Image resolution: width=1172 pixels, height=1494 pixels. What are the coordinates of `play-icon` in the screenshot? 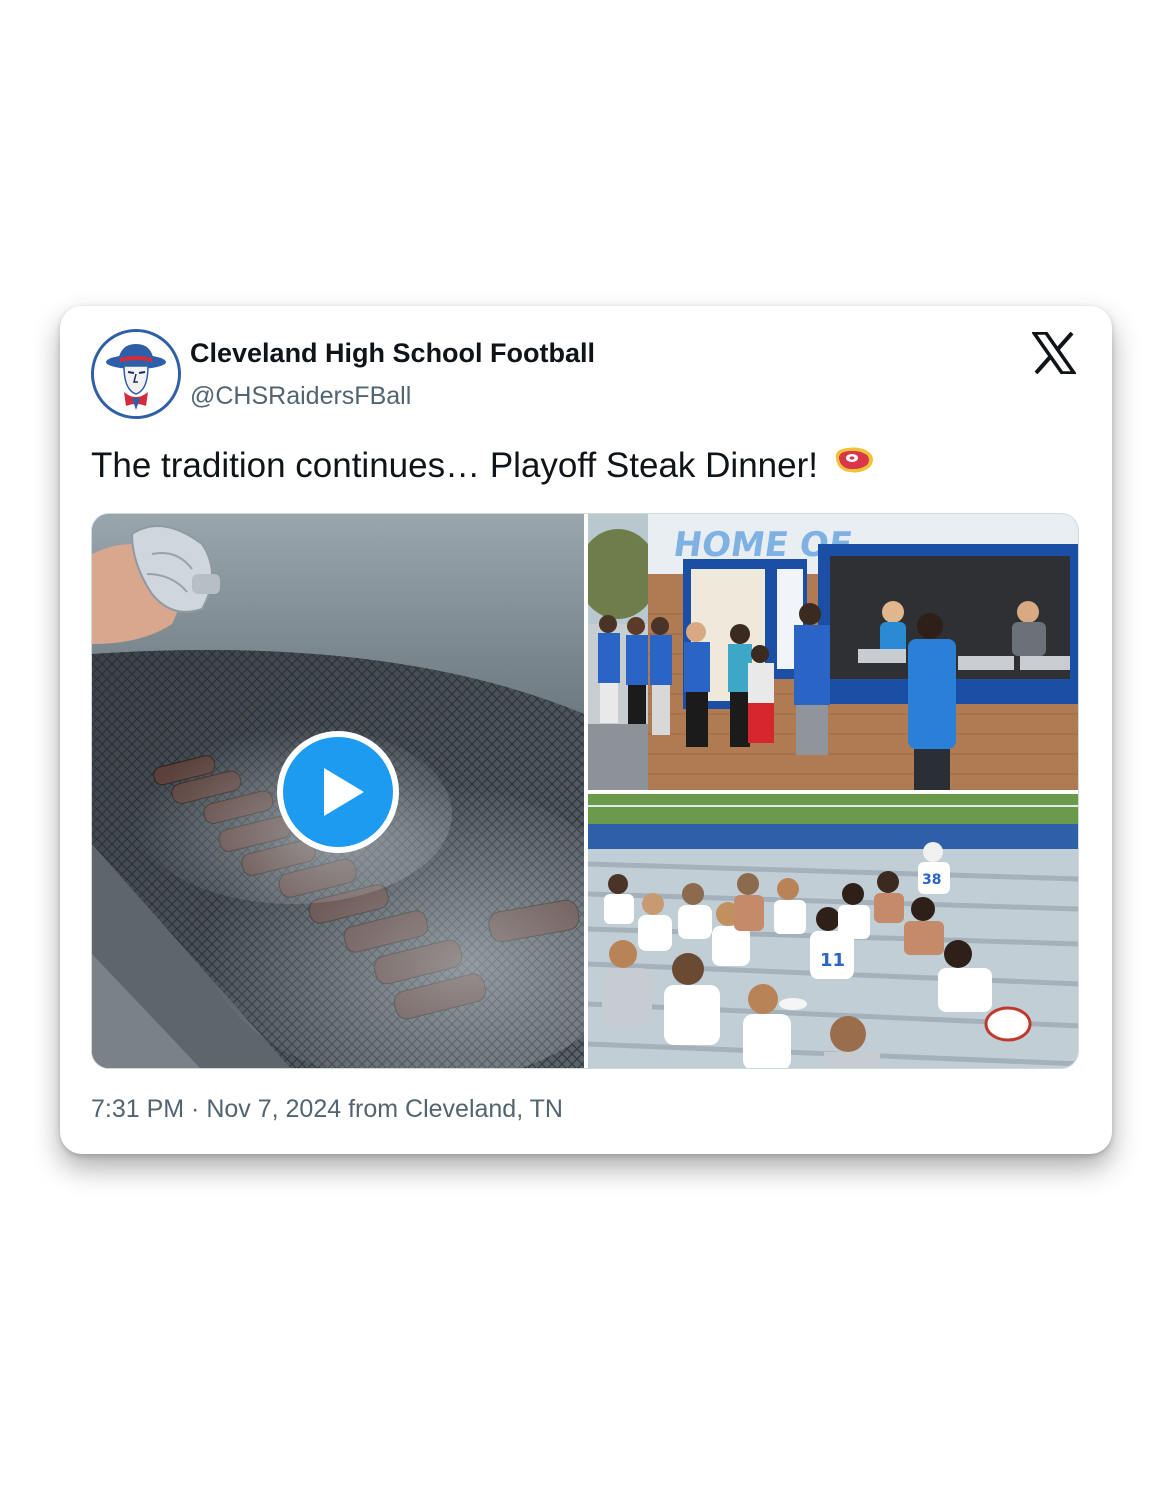 It's located at (338, 792).